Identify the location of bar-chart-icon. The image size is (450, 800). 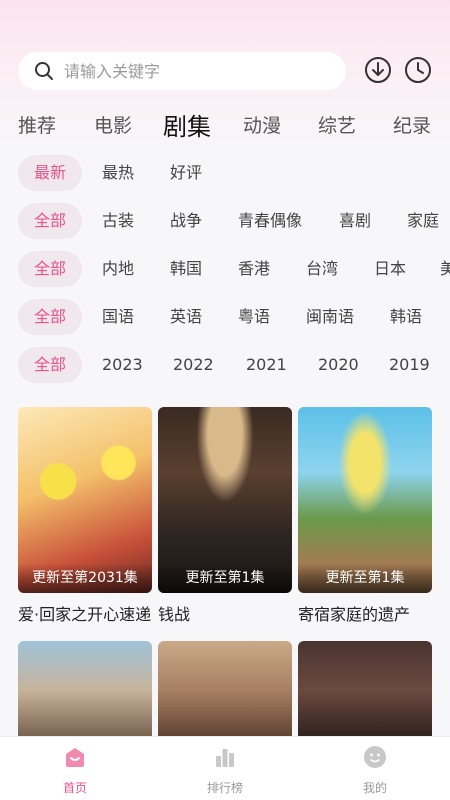
(225, 758).